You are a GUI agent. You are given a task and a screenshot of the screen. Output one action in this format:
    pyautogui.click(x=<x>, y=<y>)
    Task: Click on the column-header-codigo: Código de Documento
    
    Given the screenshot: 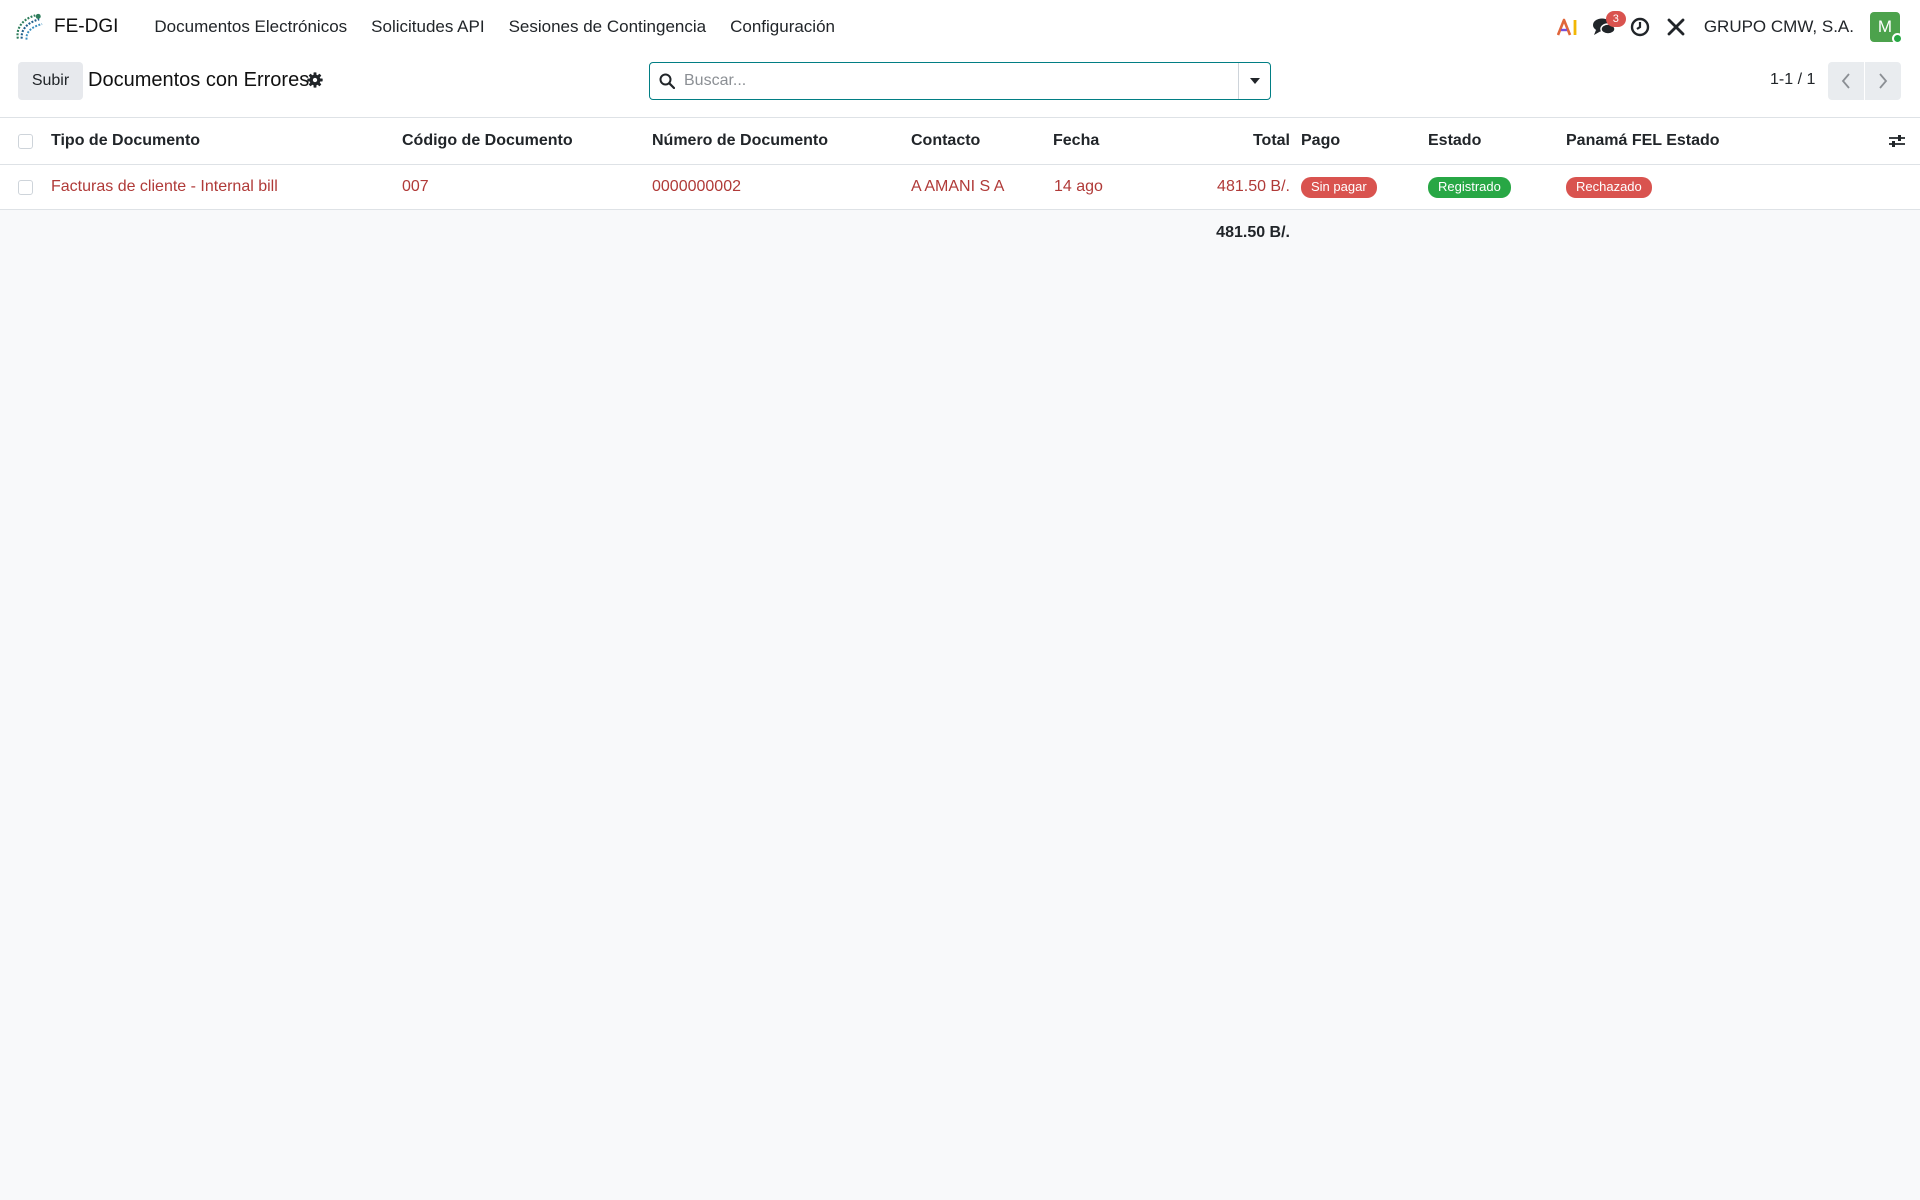 What is the action you would take?
    pyautogui.click(x=487, y=141)
    